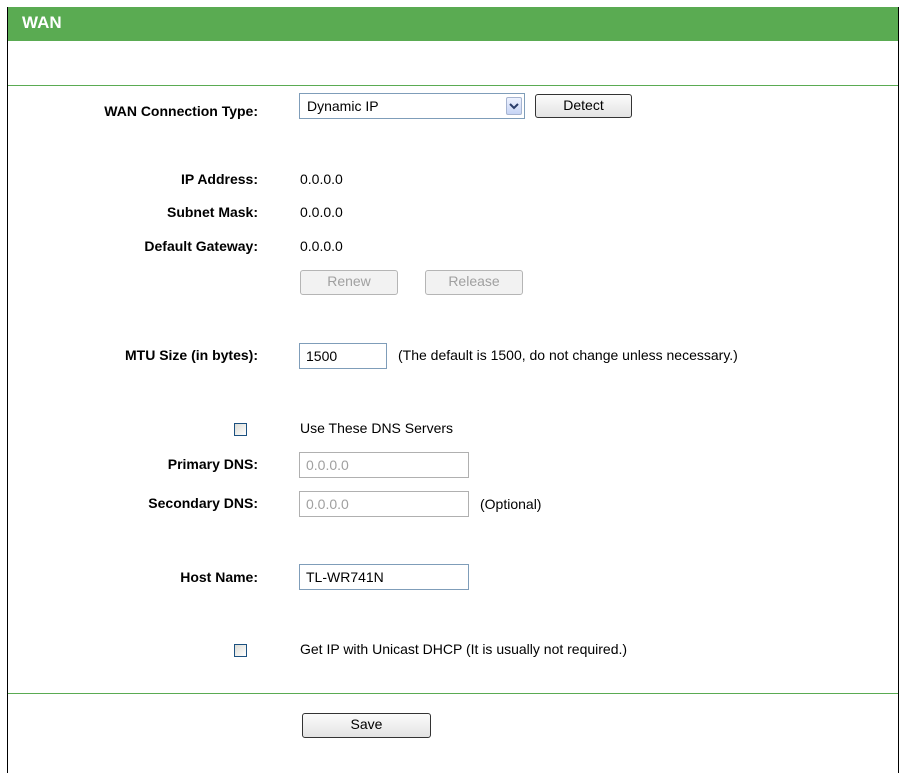 The image size is (906, 773). What do you see at coordinates (321, 179) in the screenshot?
I see `ip-address-value: 0.0.0.0` at bounding box center [321, 179].